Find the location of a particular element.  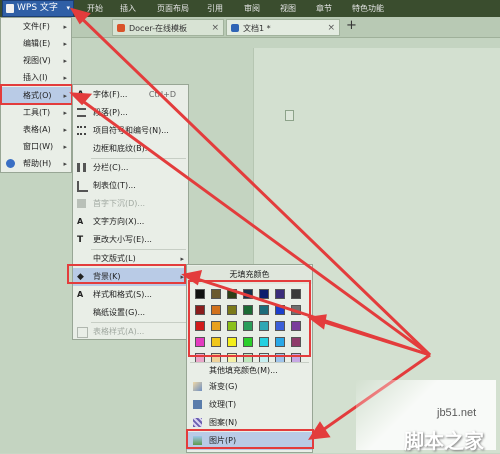

watermark-brand: 脚本之家 is located at coordinates (444, 441).